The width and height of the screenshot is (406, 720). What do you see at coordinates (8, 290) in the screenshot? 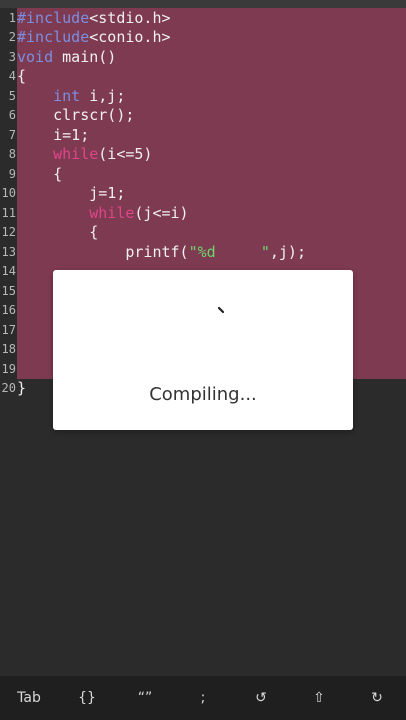
I see `line-number: 15` at bounding box center [8, 290].